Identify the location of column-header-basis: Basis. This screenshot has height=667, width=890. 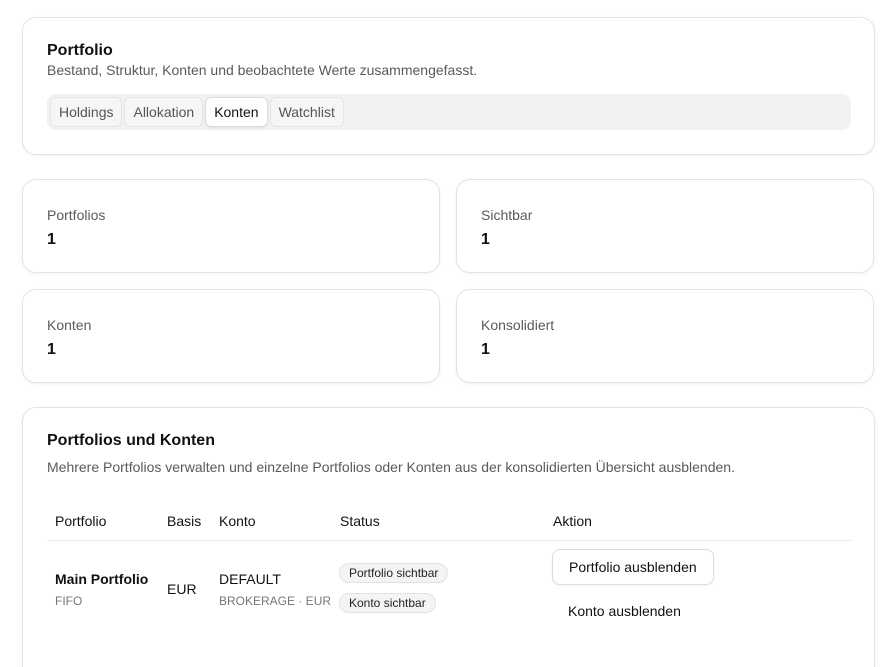
(184, 521).